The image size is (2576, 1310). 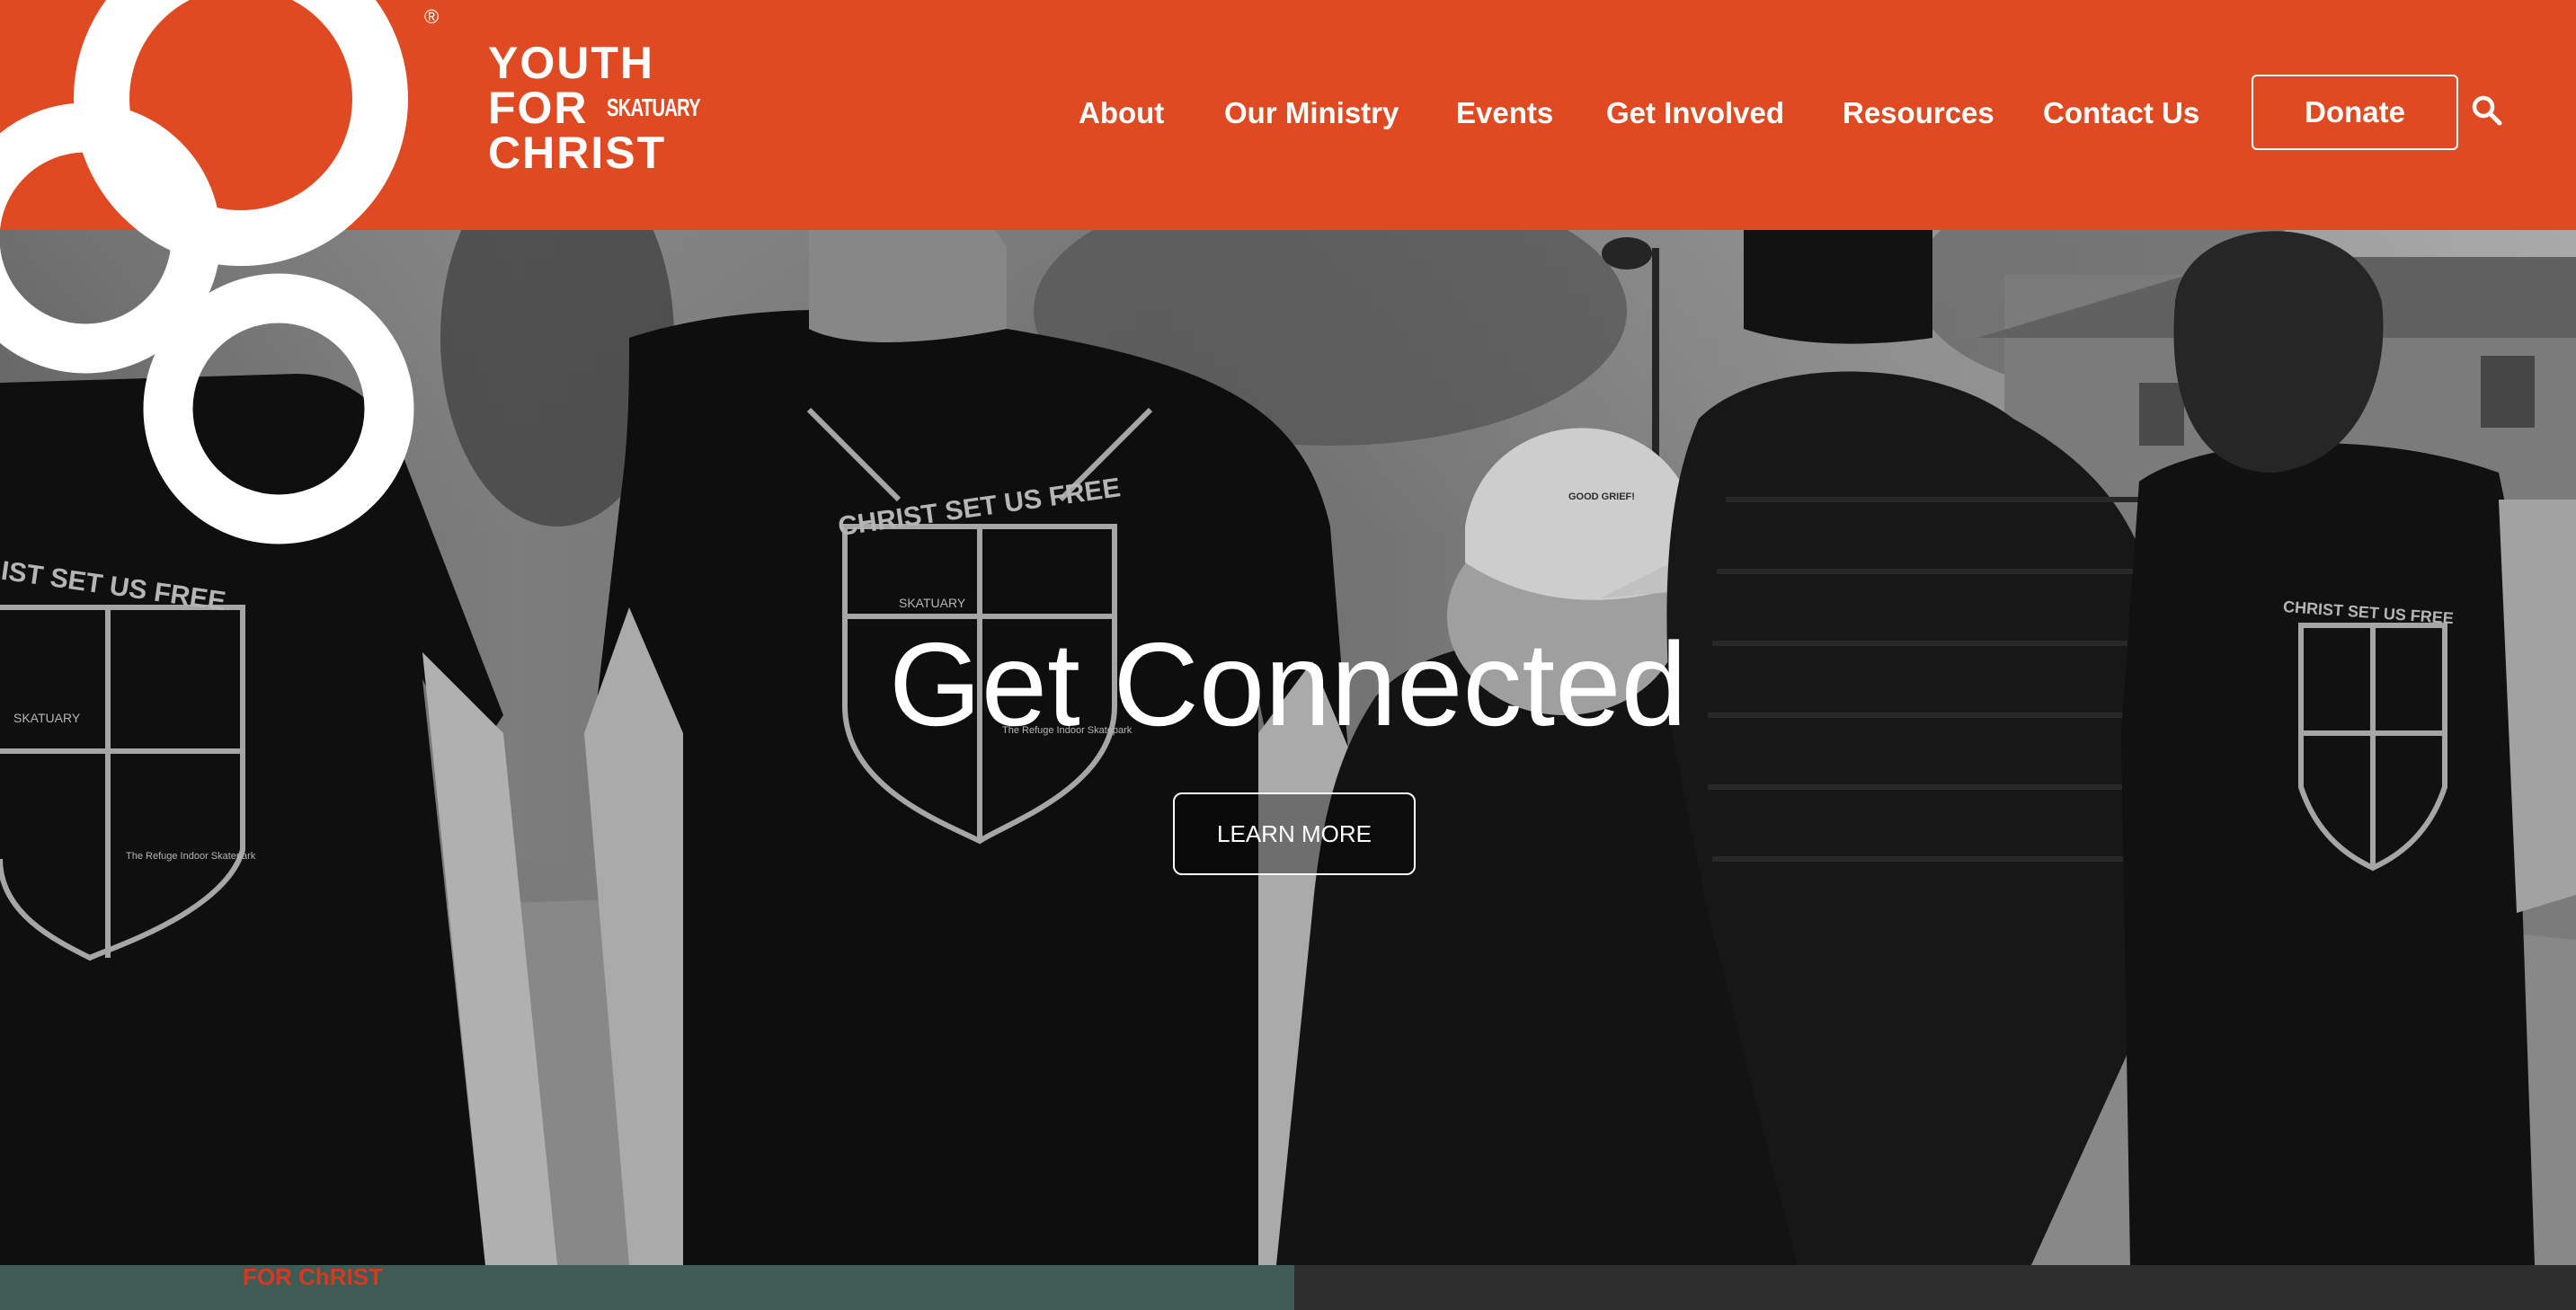 What do you see at coordinates (313, 1277) in the screenshot?
I see `feature-card-left-text: FOR ChRIST` at bounding box center [313, 1277].